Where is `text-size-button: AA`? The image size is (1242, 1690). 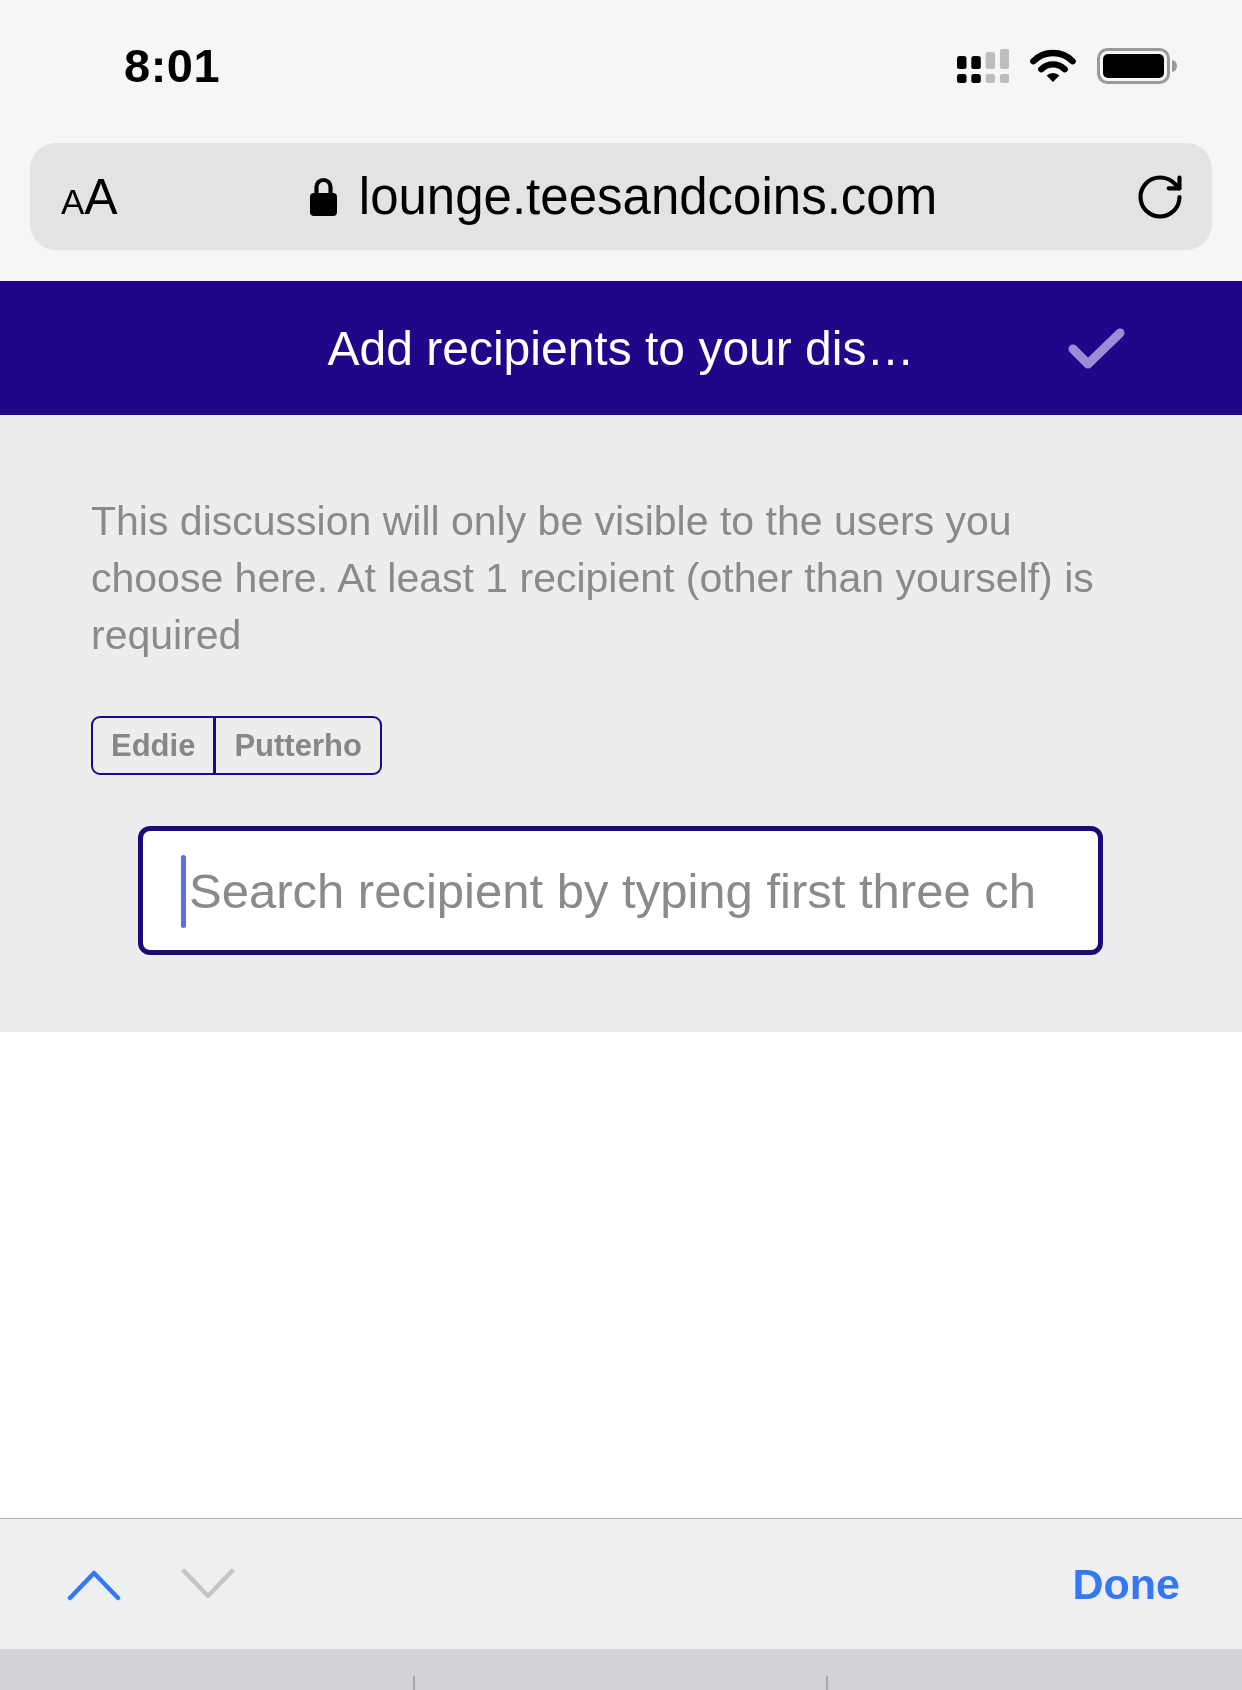
text-size-button: AA is located at coordinates (89, 196).